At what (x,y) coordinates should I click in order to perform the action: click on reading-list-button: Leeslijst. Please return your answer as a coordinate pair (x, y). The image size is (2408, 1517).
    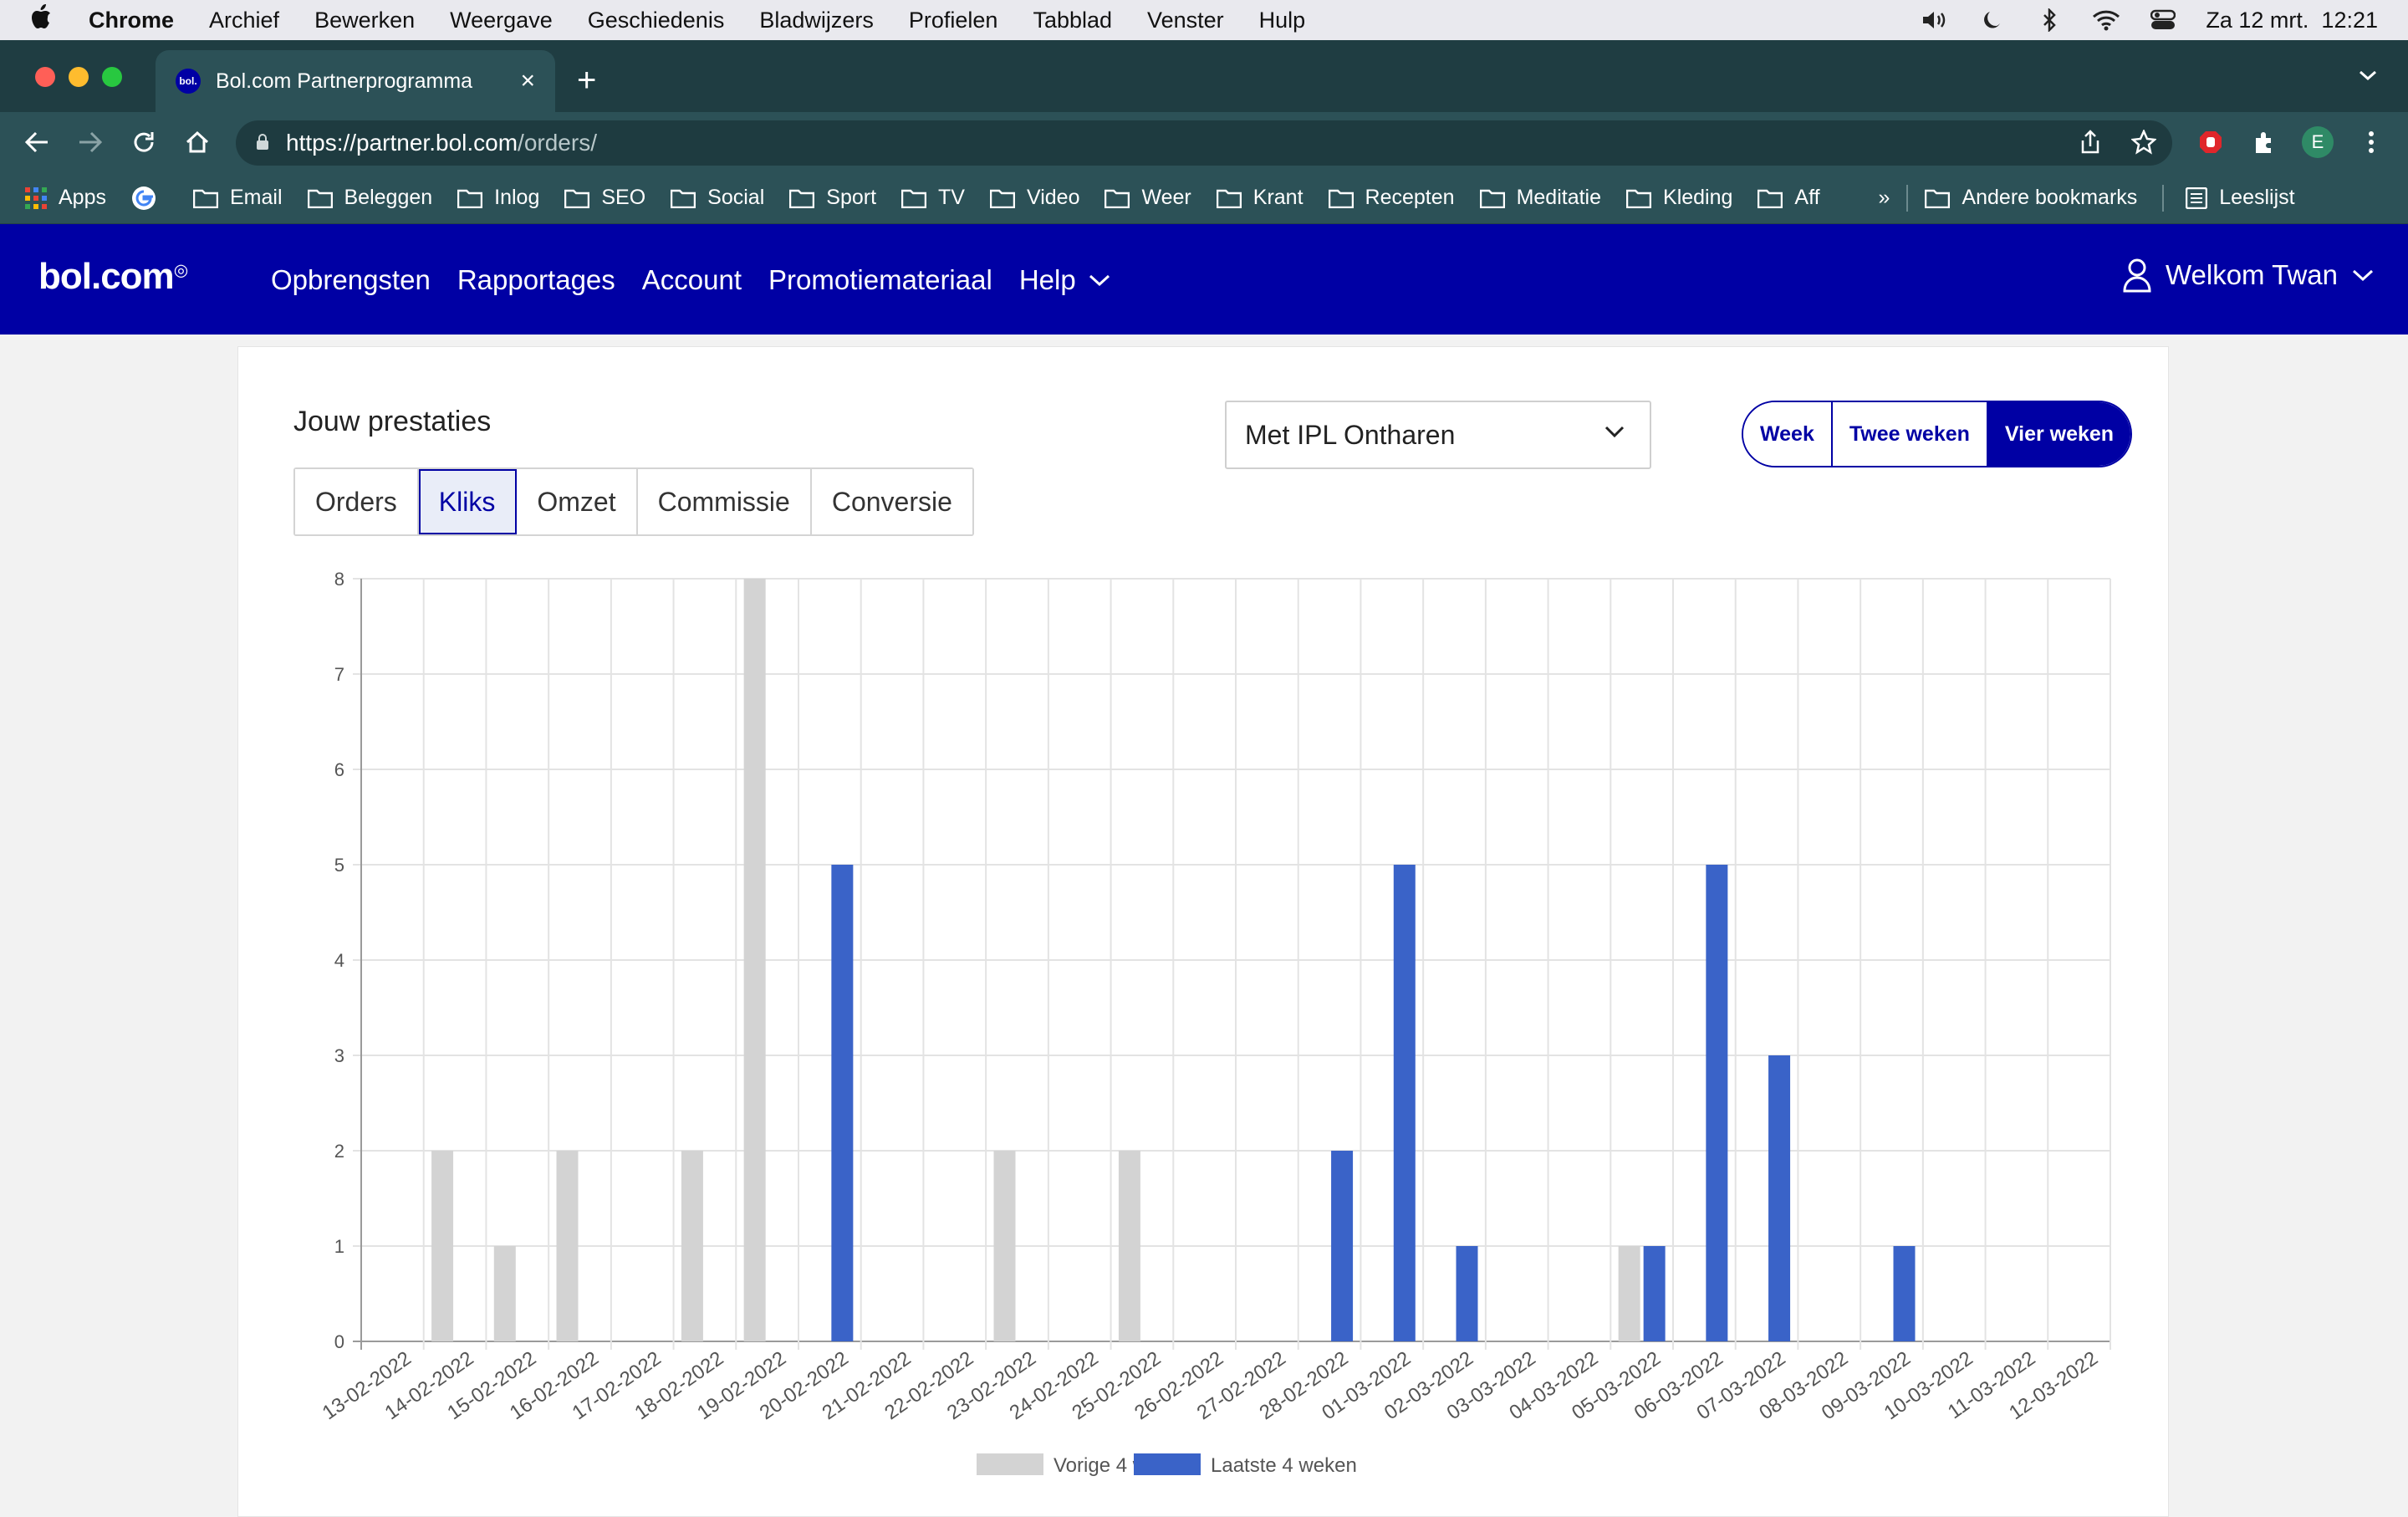
    Looking at the image, I should click on (2240, 198).